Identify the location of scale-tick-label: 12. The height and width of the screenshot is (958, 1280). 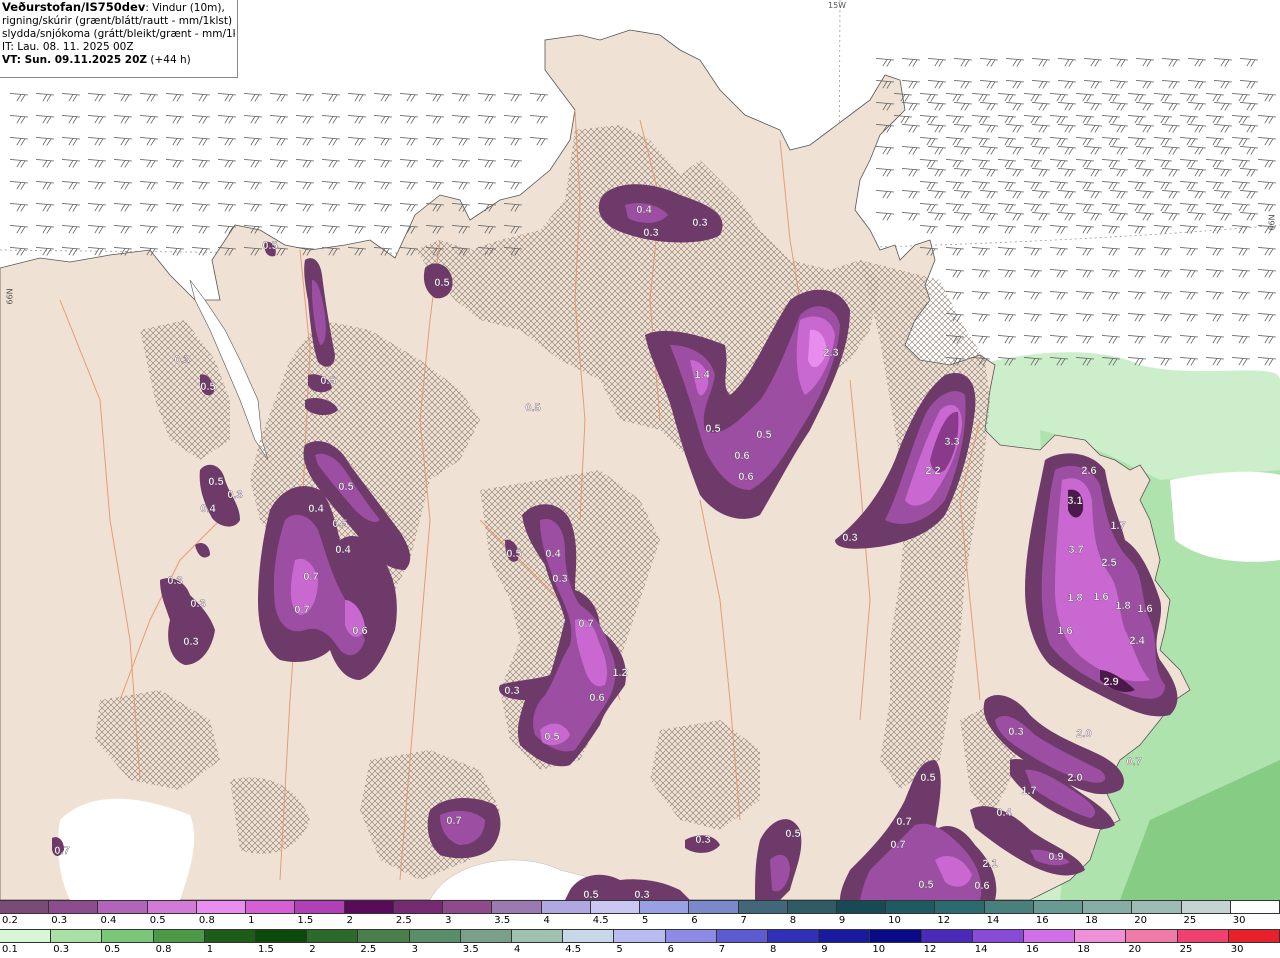
(944, 920).